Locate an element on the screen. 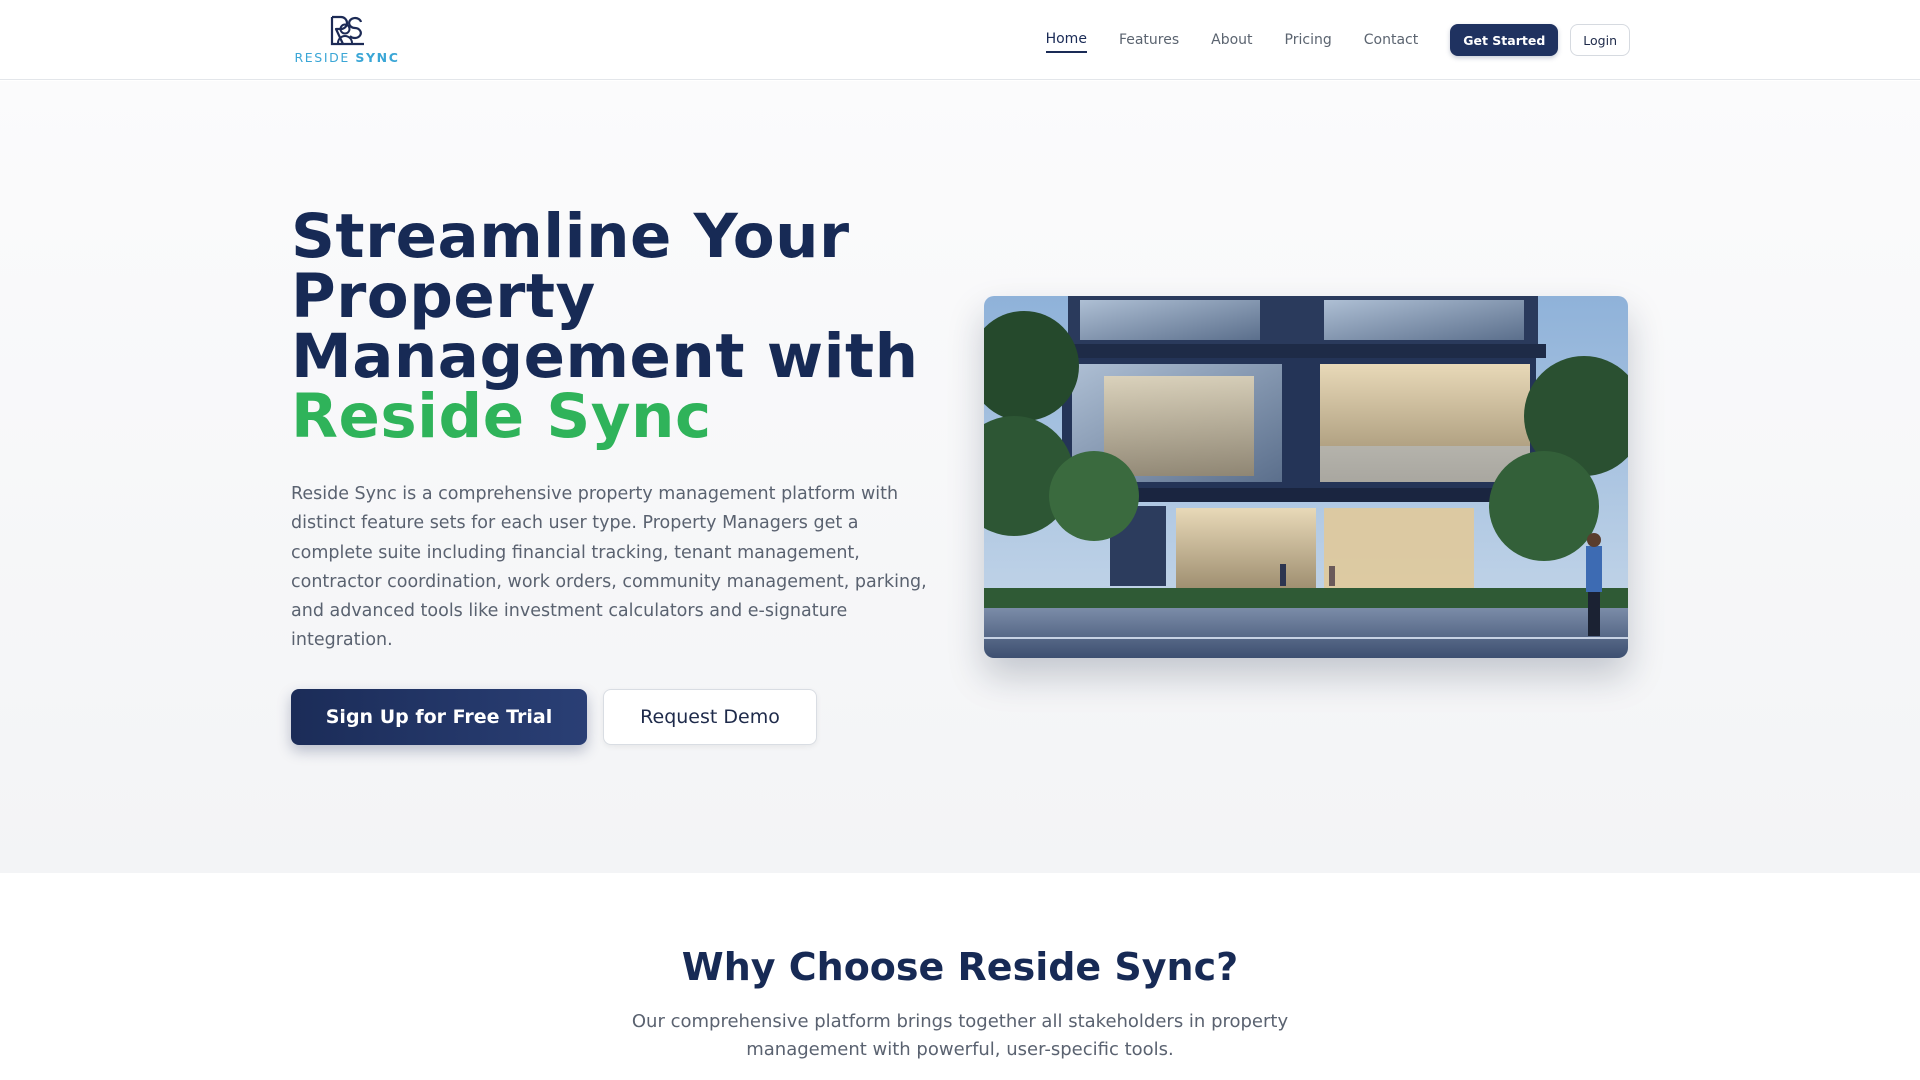  nav-contact: Contact is located at coordinates (1391, 40).